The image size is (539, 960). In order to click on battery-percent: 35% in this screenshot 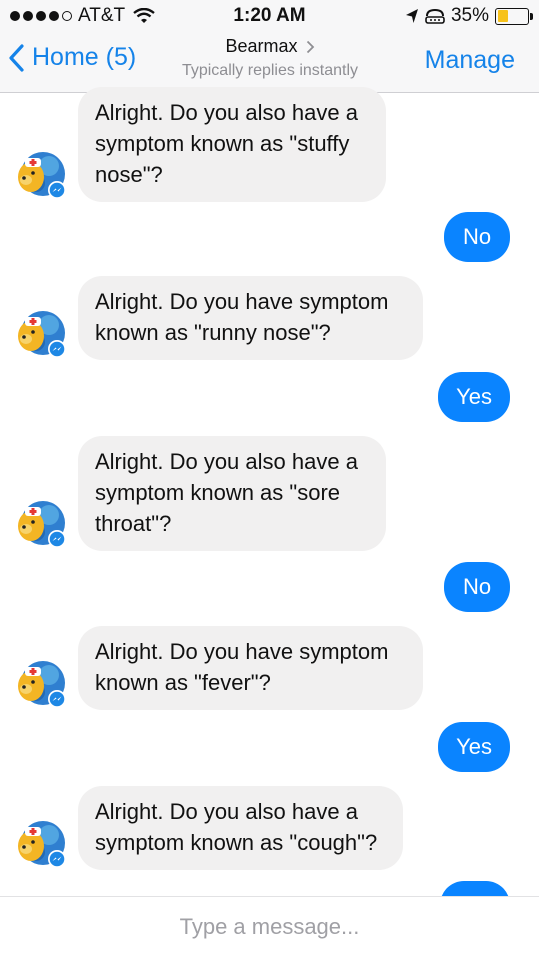, I will do `click(469, 15)`.